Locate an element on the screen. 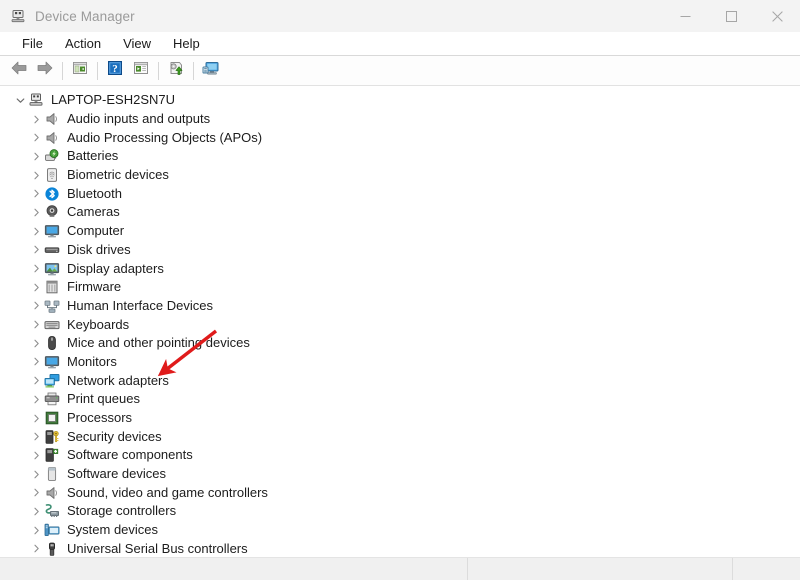 The image size is (800, 580). help-question-icon: ? is located at coordinates (115, 70).